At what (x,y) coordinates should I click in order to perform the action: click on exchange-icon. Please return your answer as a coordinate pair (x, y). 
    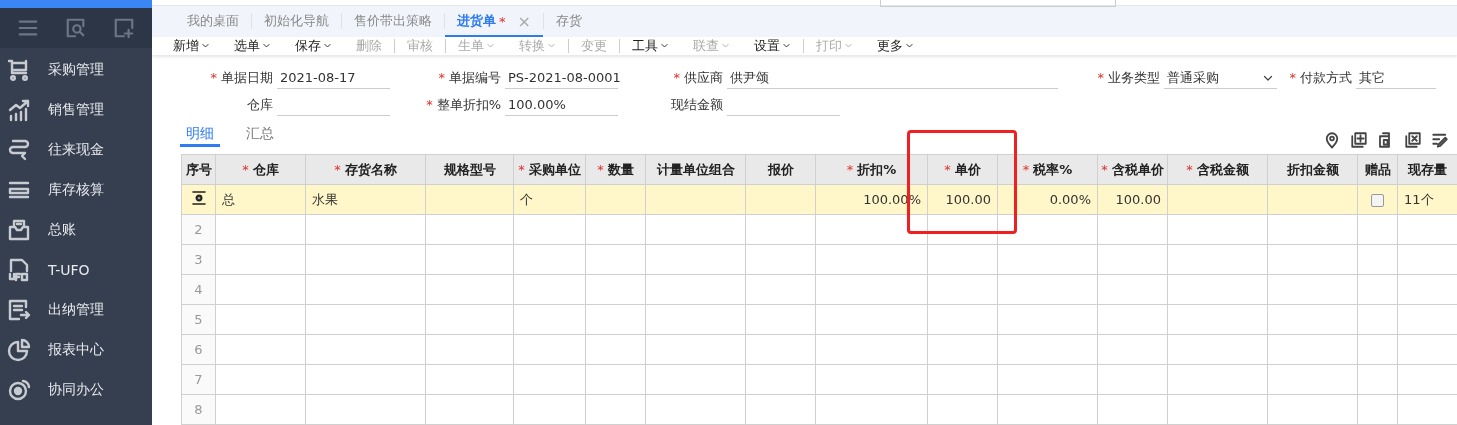
    Looking at the image, I should click on (19, 150).